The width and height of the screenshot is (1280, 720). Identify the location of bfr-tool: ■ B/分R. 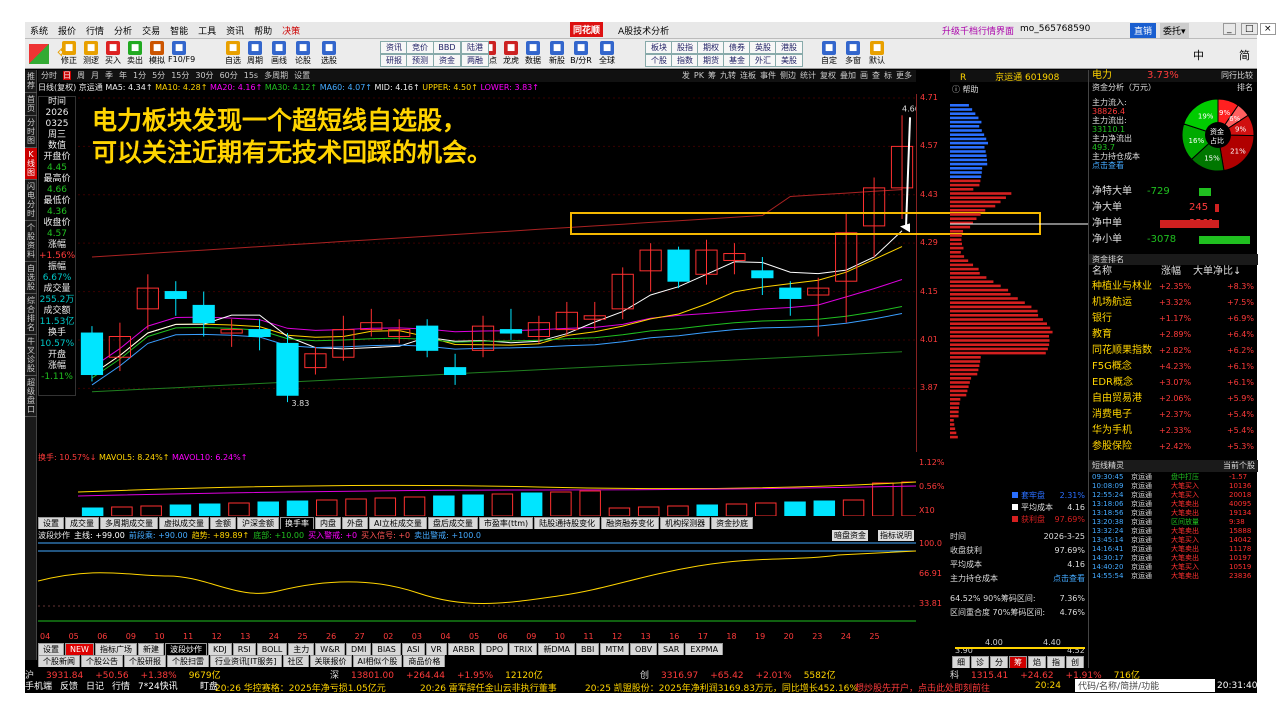
(581, 54).